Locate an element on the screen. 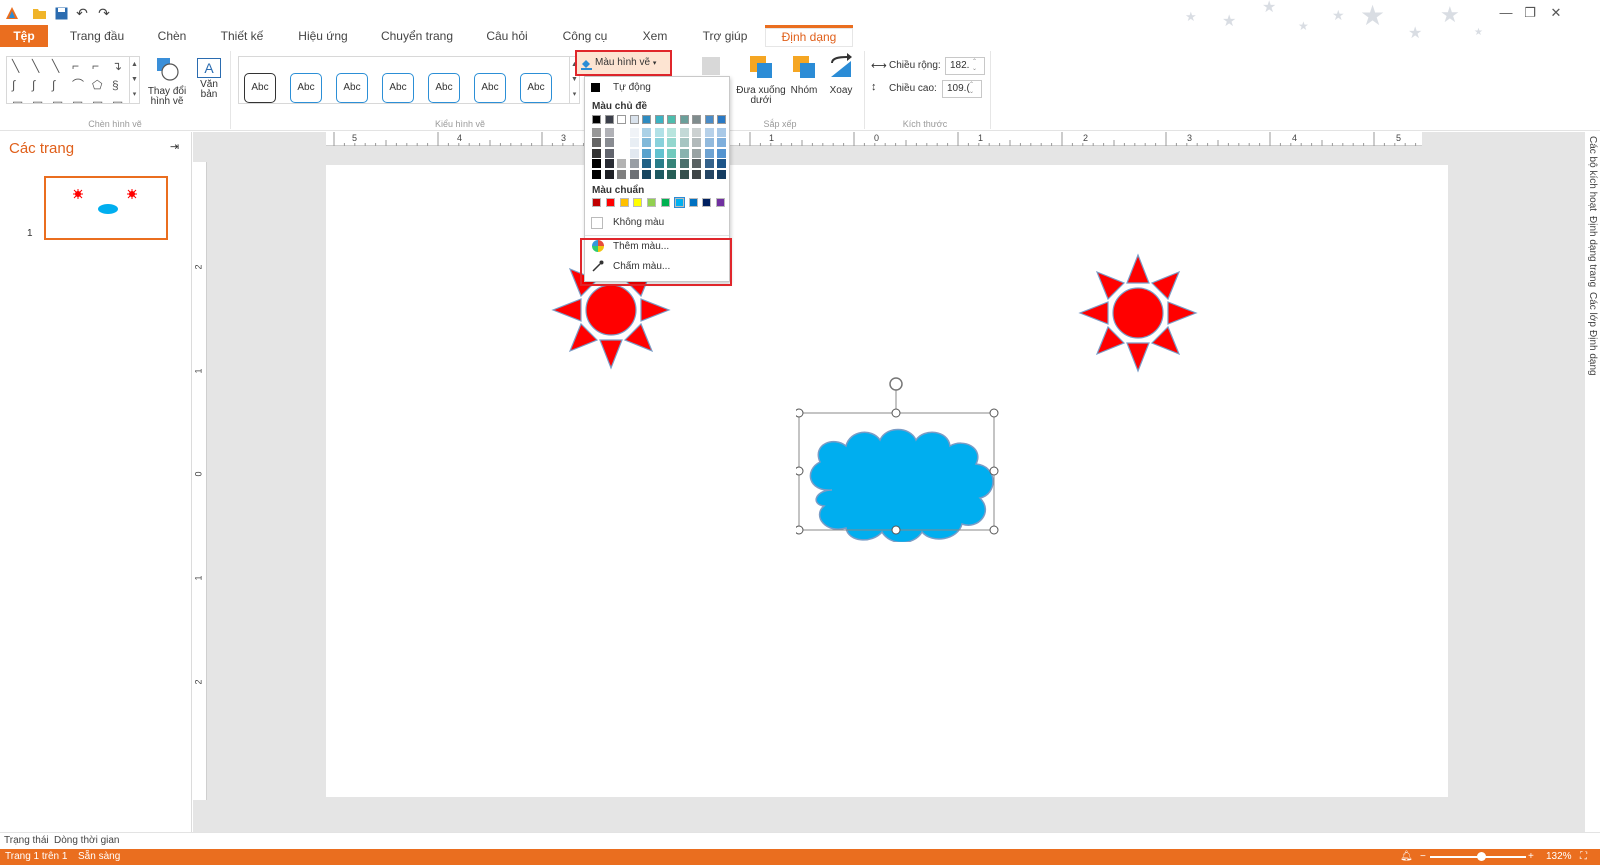  restore-icon: ❐ is located at coordinates (1530, 13).